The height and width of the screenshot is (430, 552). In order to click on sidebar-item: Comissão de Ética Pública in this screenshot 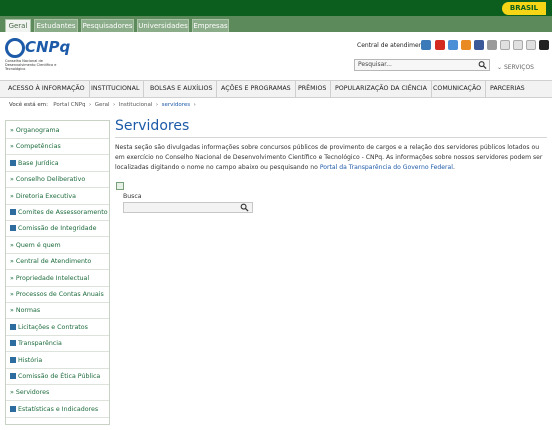, I will do `click(57, 377)`.